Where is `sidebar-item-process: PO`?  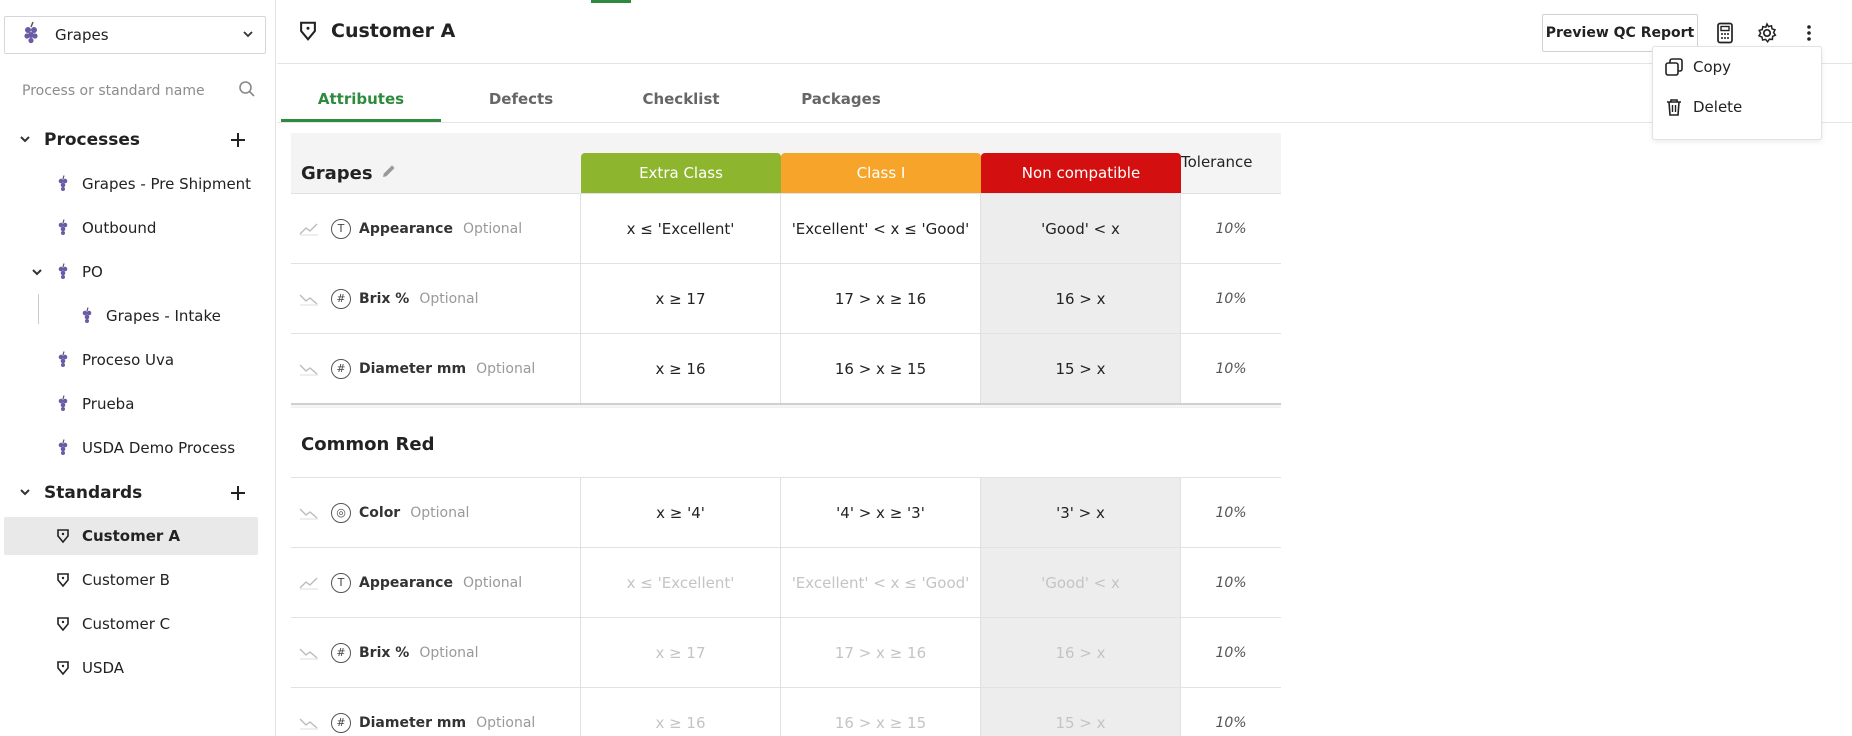
sidebar-item-process: PO is located at coordinates (131, 272).